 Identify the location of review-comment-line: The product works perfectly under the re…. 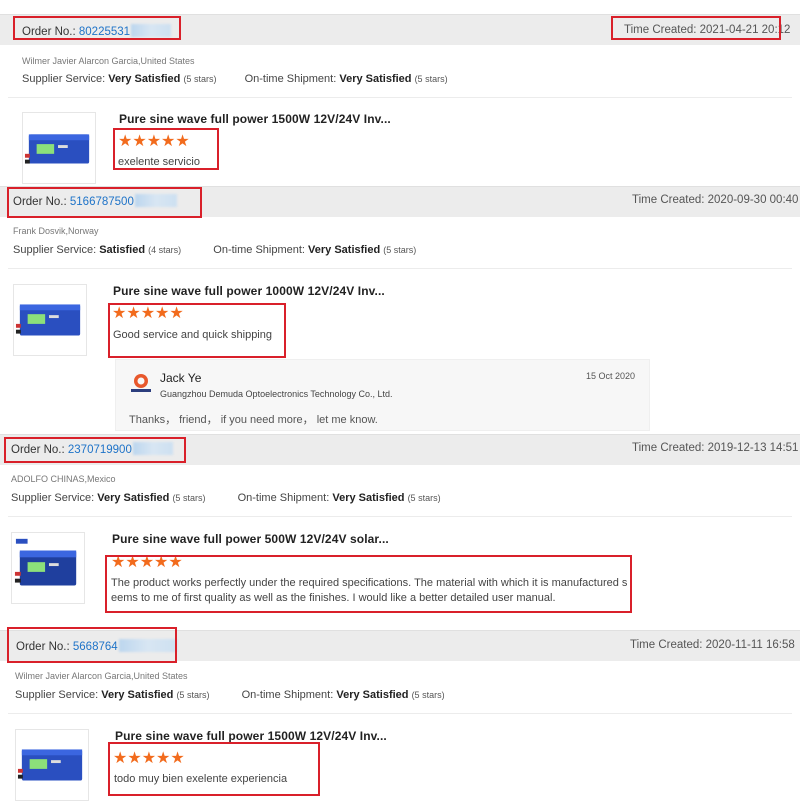
(369, 583).